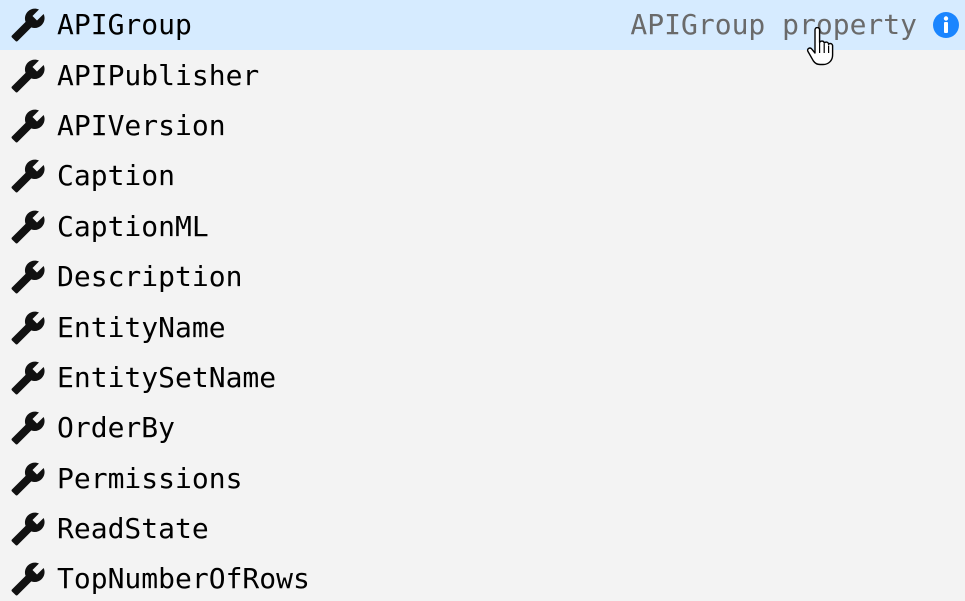 Image resolution: width=965 pixels, height=601 pixels. I want to click on suggestion-label: OrderBy, so click(116, 428).